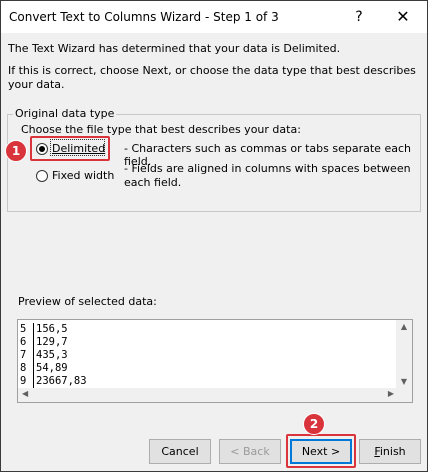 This screenshot has height=474, width=430. Describe the element at coordinates (61, 381) in the screenshot. I see `preview-row-value: 23667,83` at that location.